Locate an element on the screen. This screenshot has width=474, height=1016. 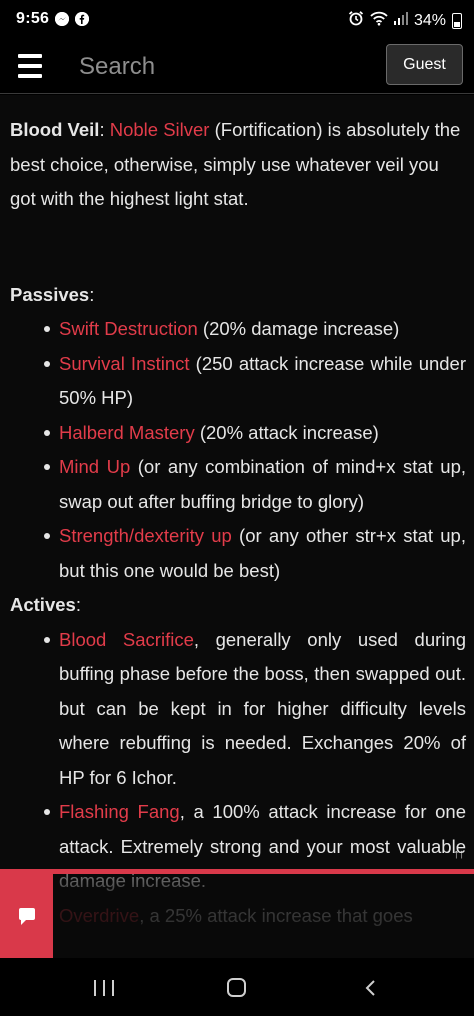
passives-heading: Passives is located at coordinates (50, 294).